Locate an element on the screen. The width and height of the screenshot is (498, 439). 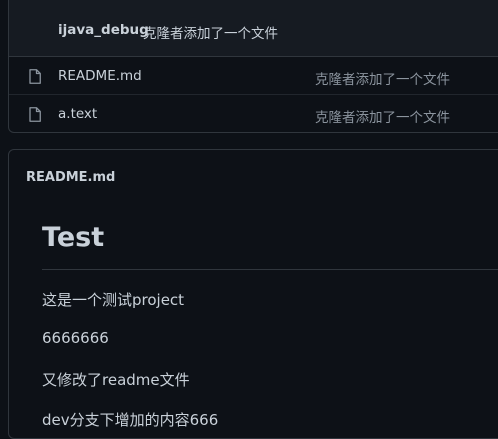
readme-paragraph: 这是一个测试project is located at coordinates (113, 300).